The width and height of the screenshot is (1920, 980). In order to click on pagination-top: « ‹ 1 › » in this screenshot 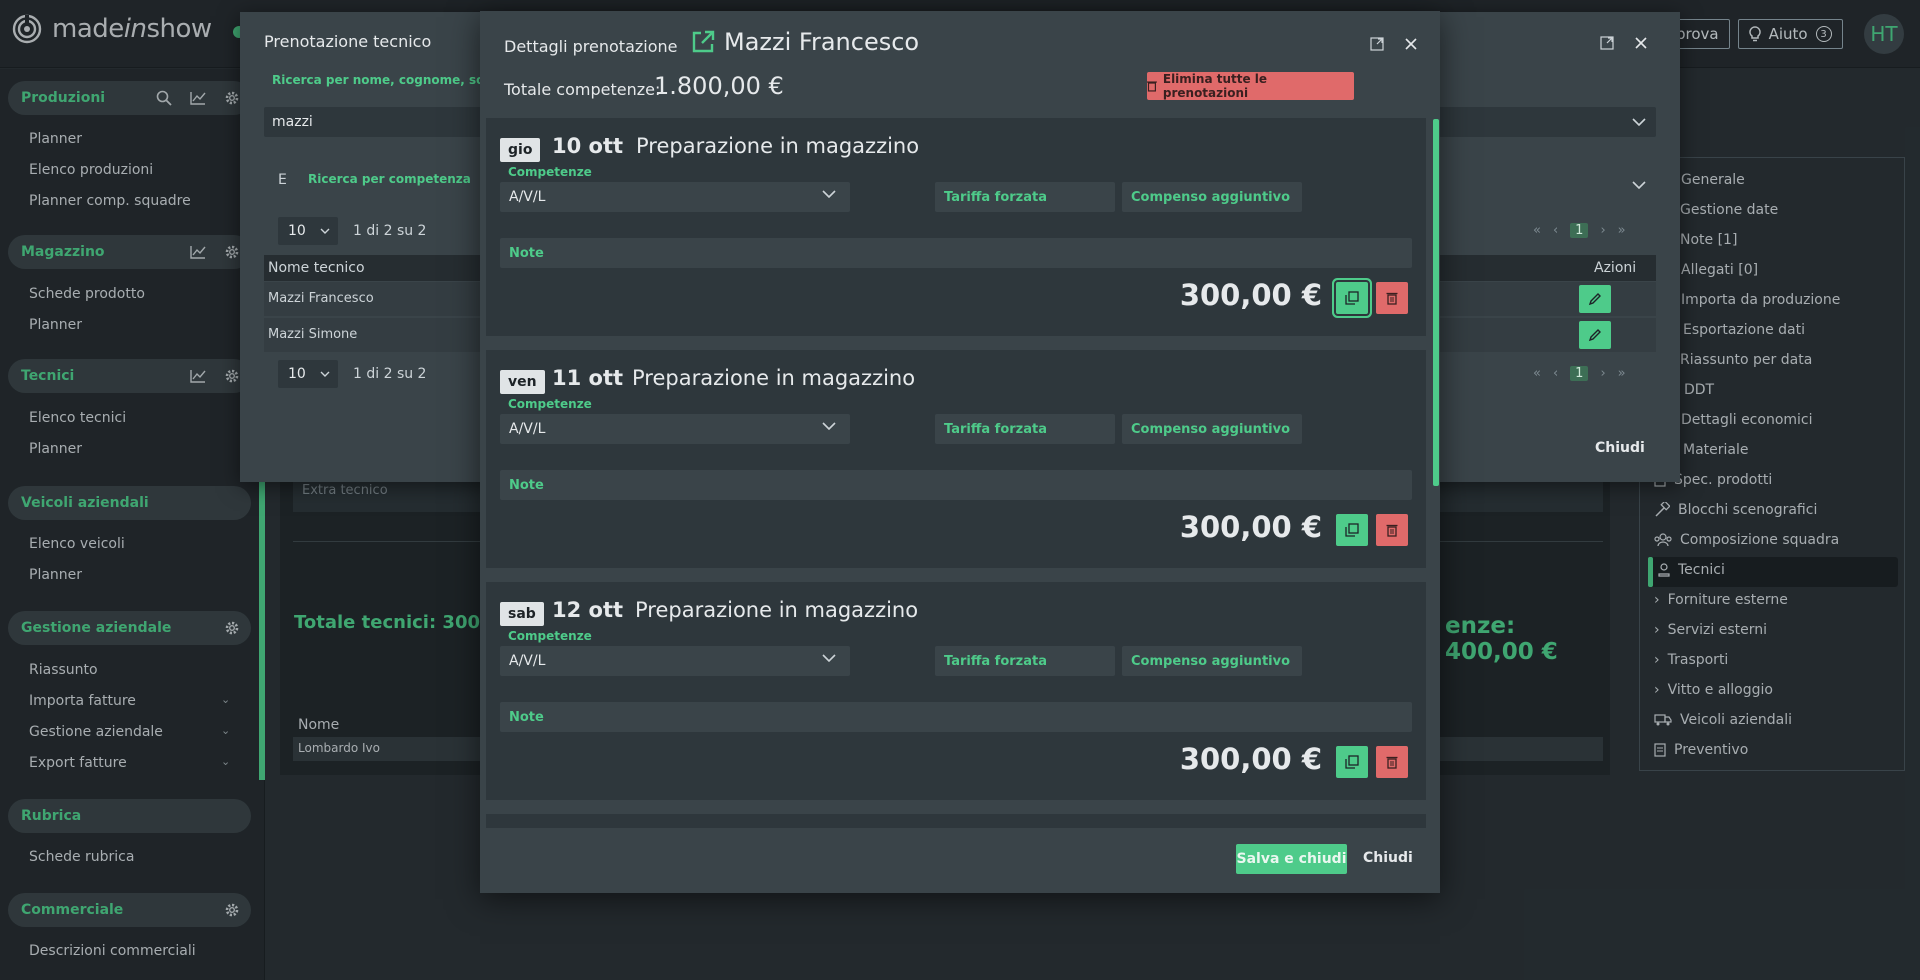, I will do `click(1579, 230)`.